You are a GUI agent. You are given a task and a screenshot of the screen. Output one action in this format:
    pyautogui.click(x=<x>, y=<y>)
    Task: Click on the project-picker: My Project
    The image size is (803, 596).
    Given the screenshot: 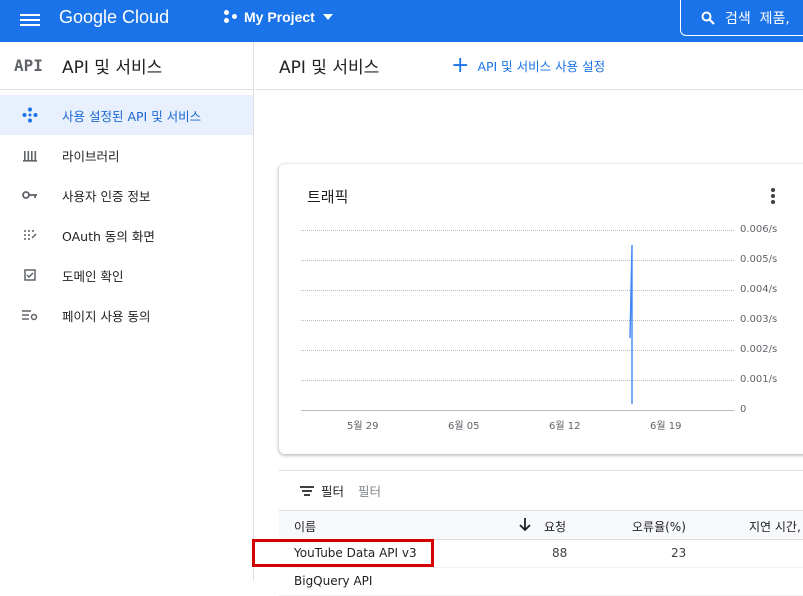 What is the action you would take?
    pyautogui.click(x=278, y=17)
    